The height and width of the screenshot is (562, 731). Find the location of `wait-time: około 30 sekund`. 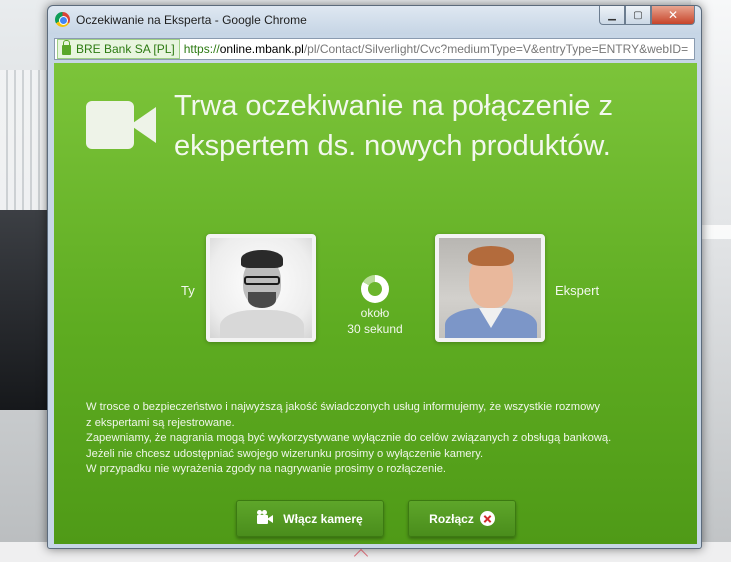

wait-time: około 30 sekund is located at coordinates (375, 321).